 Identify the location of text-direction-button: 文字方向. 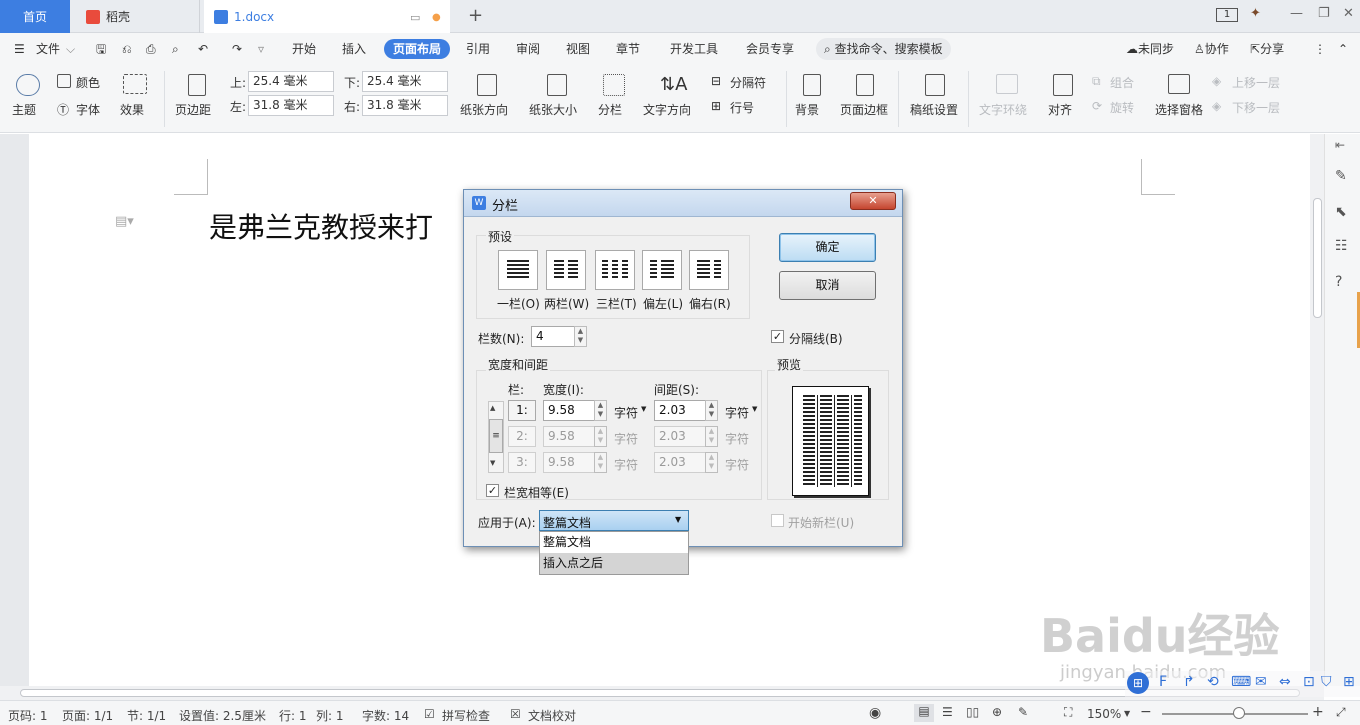
(667, 109).